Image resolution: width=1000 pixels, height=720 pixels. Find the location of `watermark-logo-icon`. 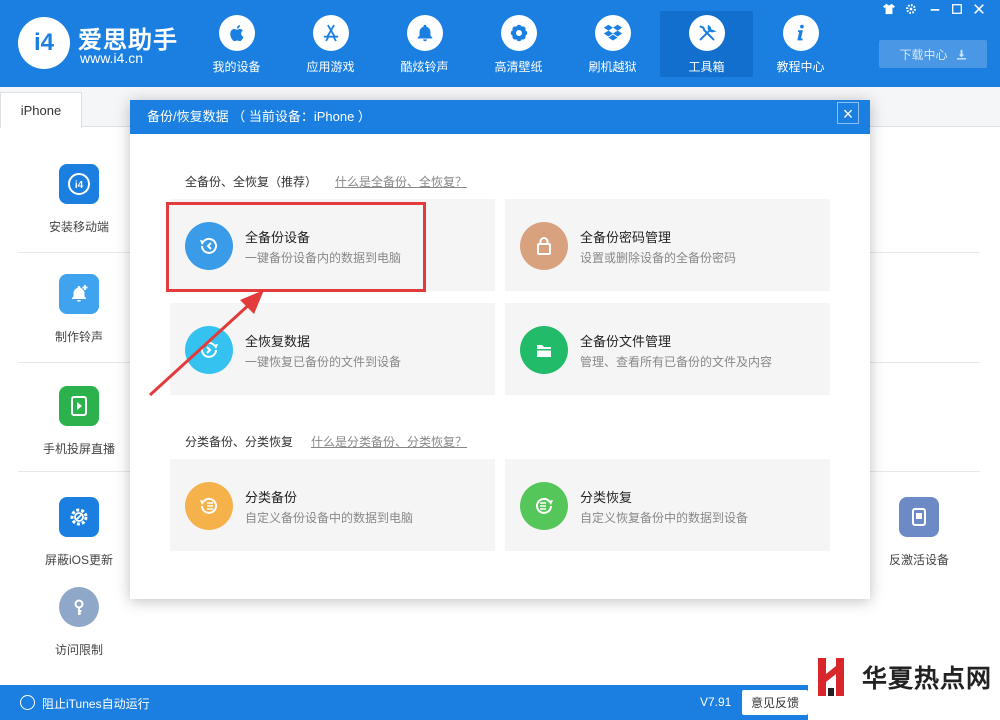

watermark-logo-icon is located at coordinates (831, 677).